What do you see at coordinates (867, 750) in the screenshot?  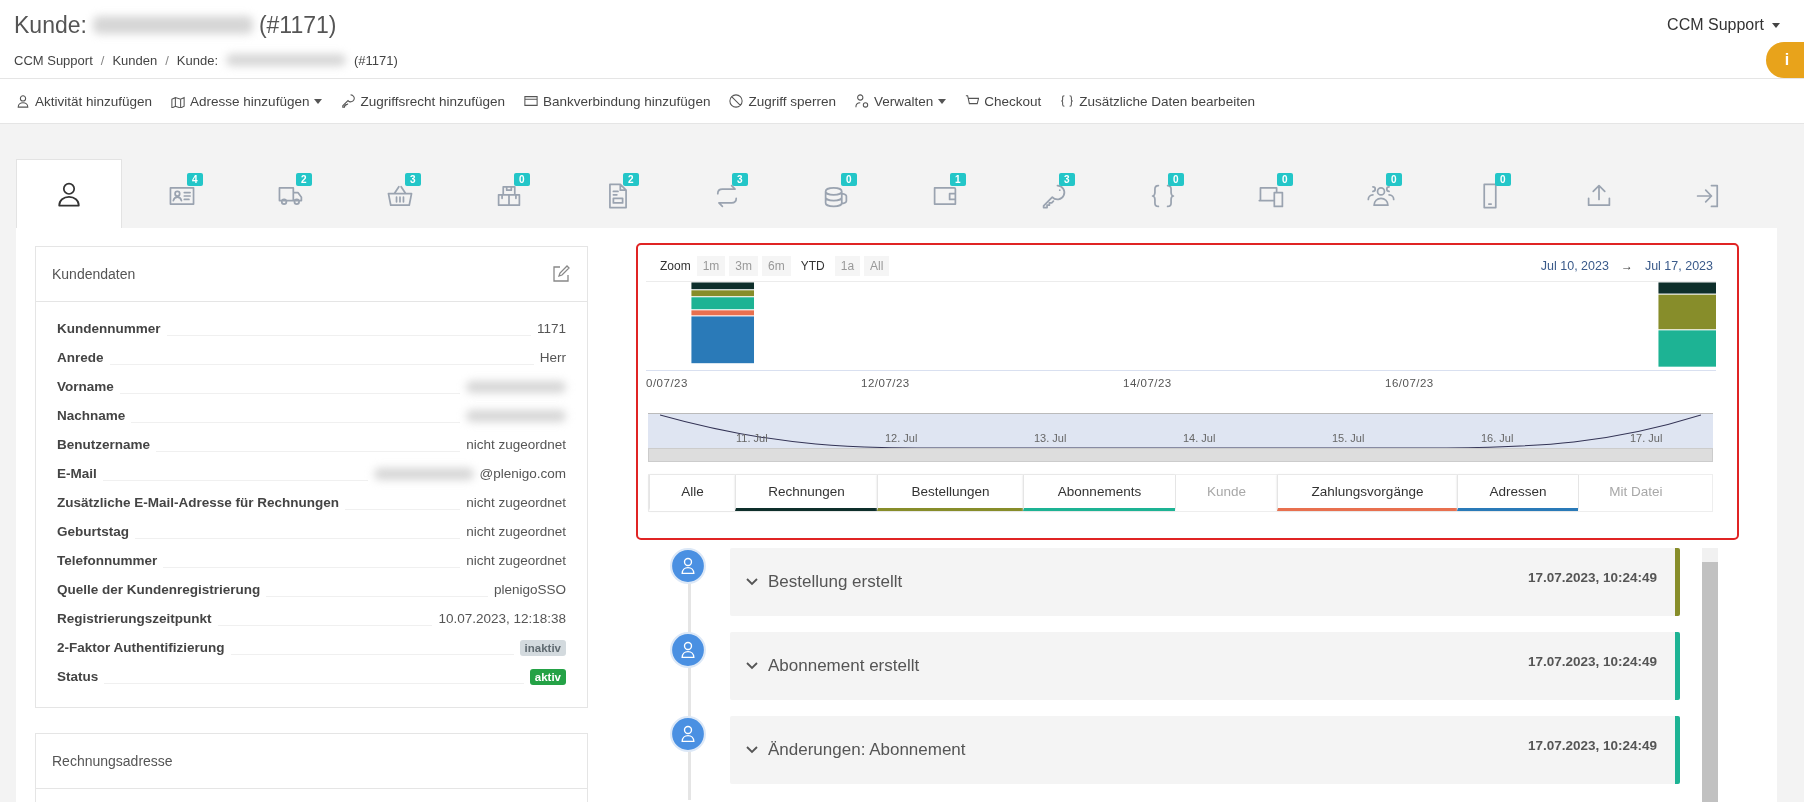 I see `entry-title: Änderungen: Abonnement` at bounding box center [867, 750].